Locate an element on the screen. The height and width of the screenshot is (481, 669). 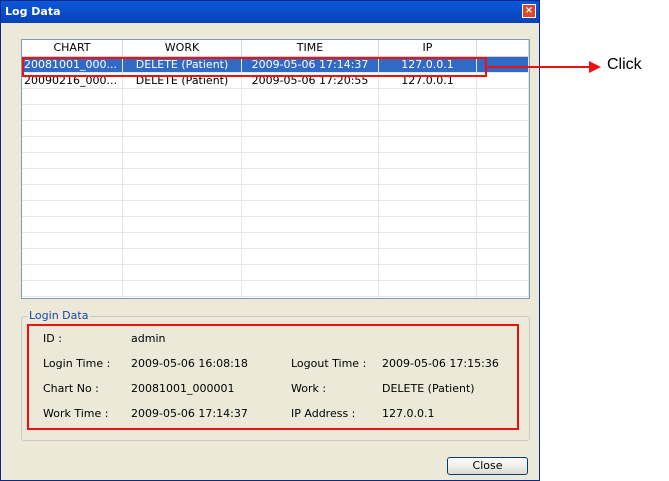
column-header-blank is located at coordinates (503, 48).